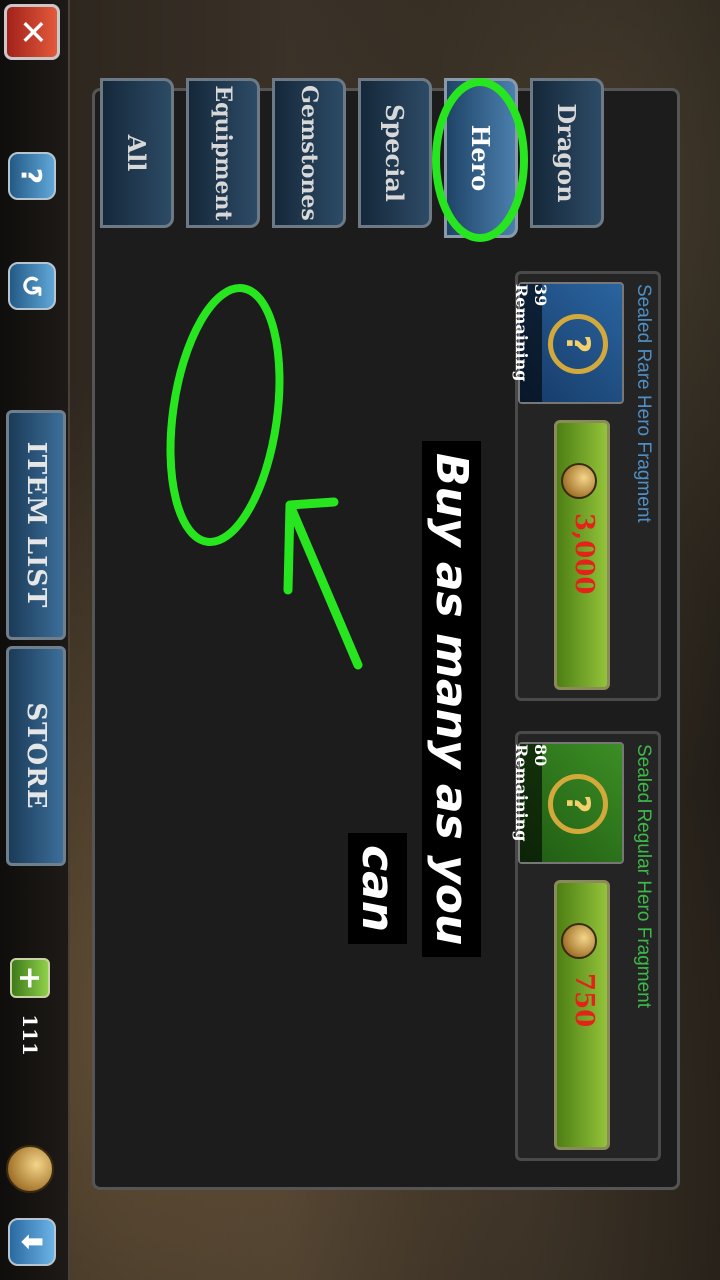 The image size is (720, 1280). I want to click on price-highlight-circle, so click(225, 415).